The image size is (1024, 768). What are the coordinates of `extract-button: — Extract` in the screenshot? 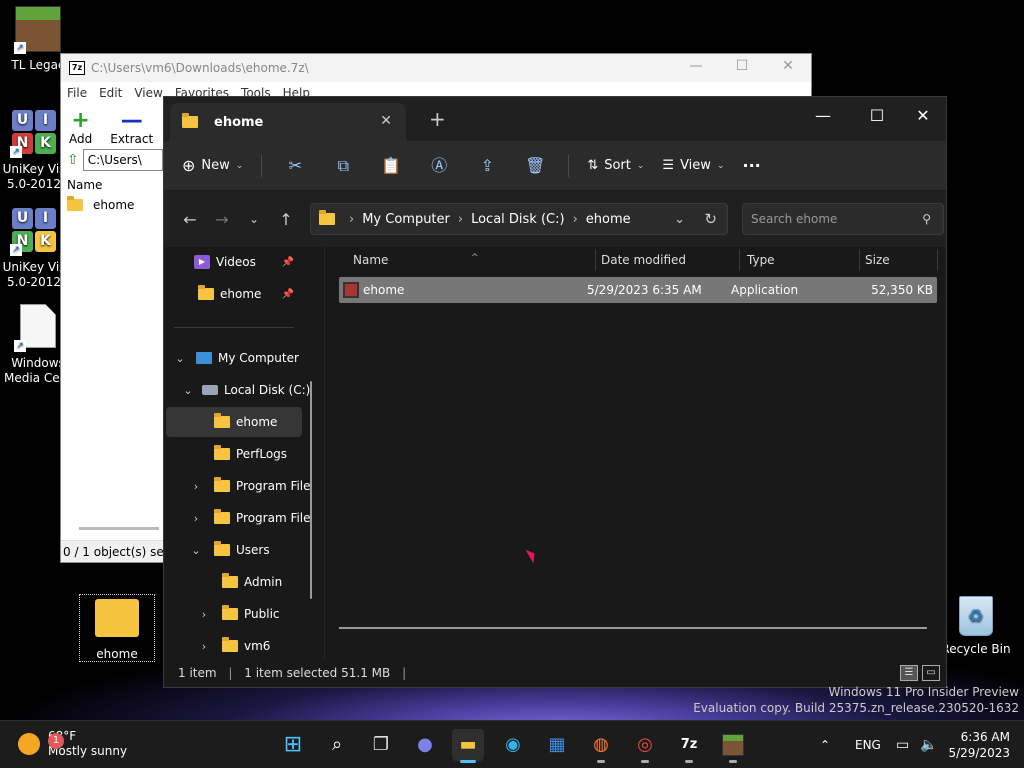 It's located at (131, 128).